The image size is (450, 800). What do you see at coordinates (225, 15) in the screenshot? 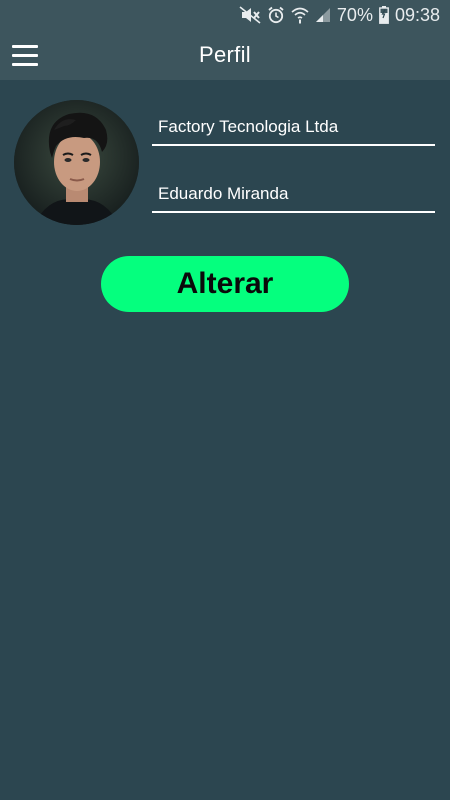
I see `status-bar: 70% 09:38` at bounding box center [225, 15].